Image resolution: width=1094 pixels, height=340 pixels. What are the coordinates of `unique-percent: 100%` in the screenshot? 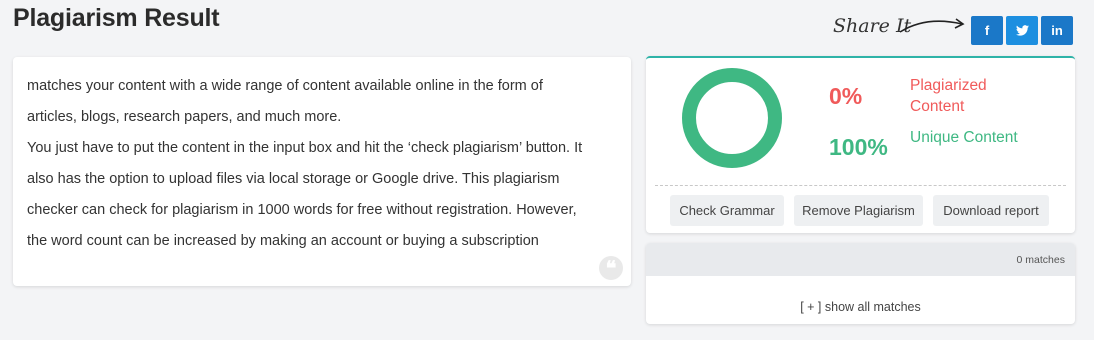 It's located at (858, 147).